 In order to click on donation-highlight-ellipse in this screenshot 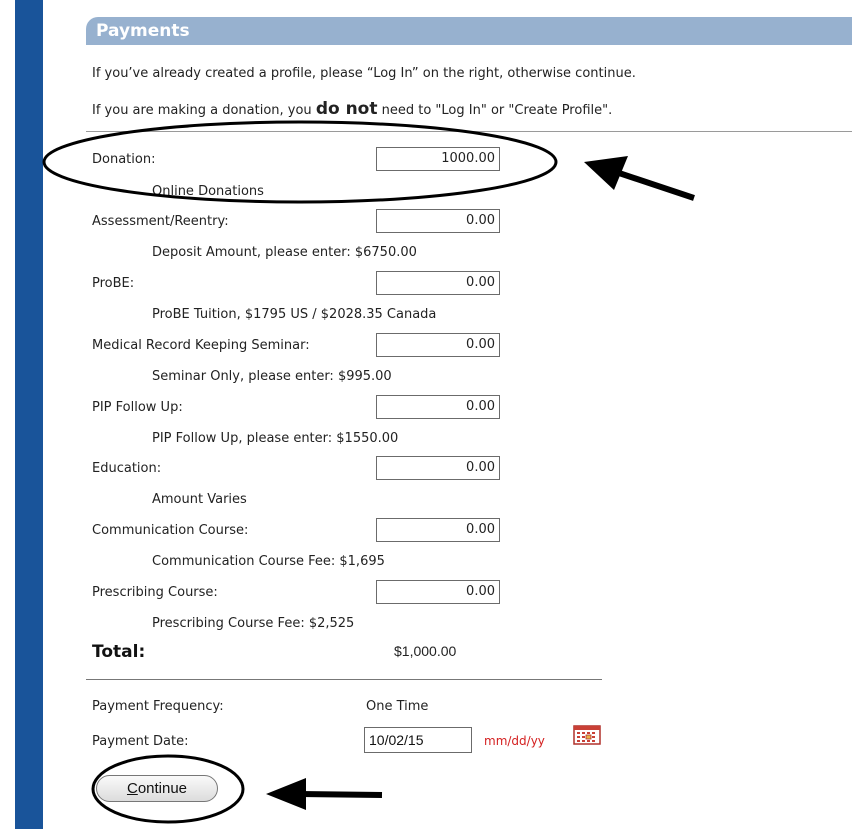, I will do `click(300, 162)`.